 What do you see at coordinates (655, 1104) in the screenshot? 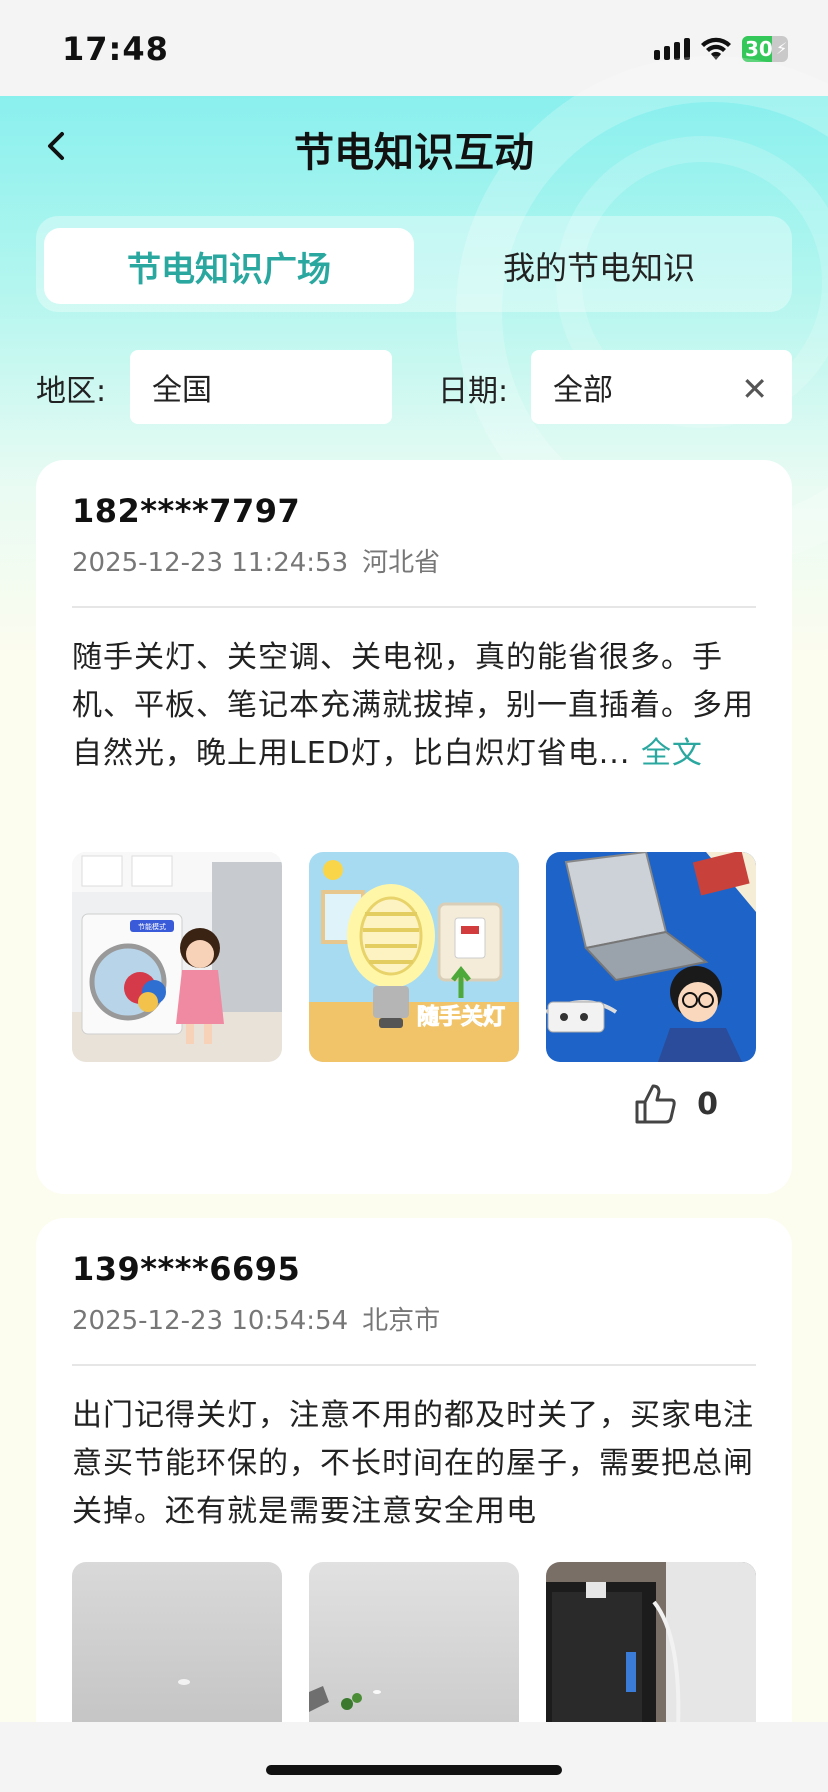
I see `thumbs-up-icon` at bounding box center [655, 1104].